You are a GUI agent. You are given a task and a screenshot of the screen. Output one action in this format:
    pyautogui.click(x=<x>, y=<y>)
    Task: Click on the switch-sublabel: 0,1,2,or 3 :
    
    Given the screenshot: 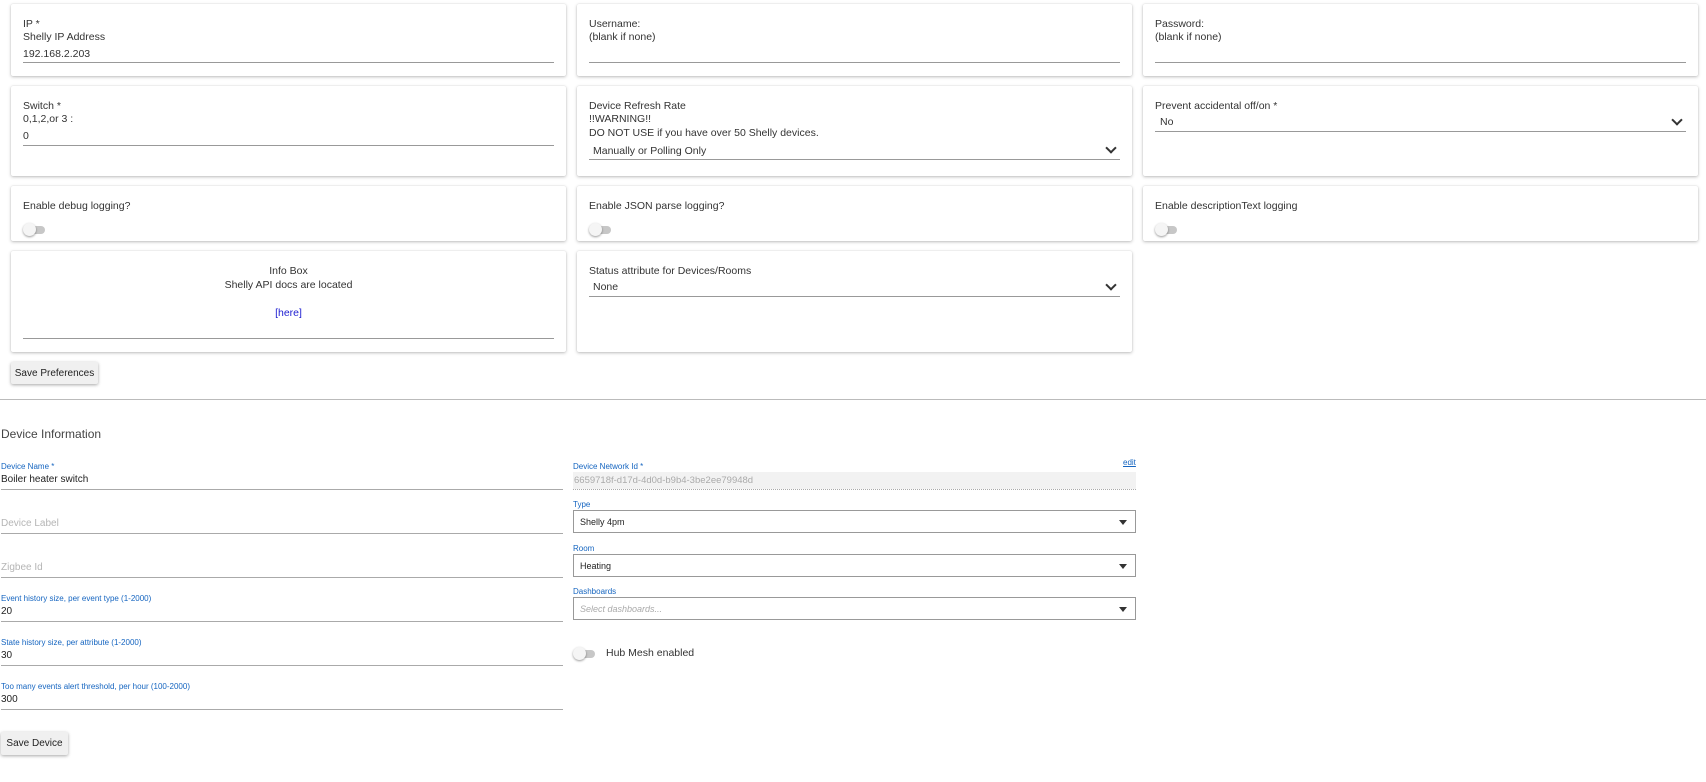 What is the action you would take?
    pyautogui.click(x=48, y=119)
    